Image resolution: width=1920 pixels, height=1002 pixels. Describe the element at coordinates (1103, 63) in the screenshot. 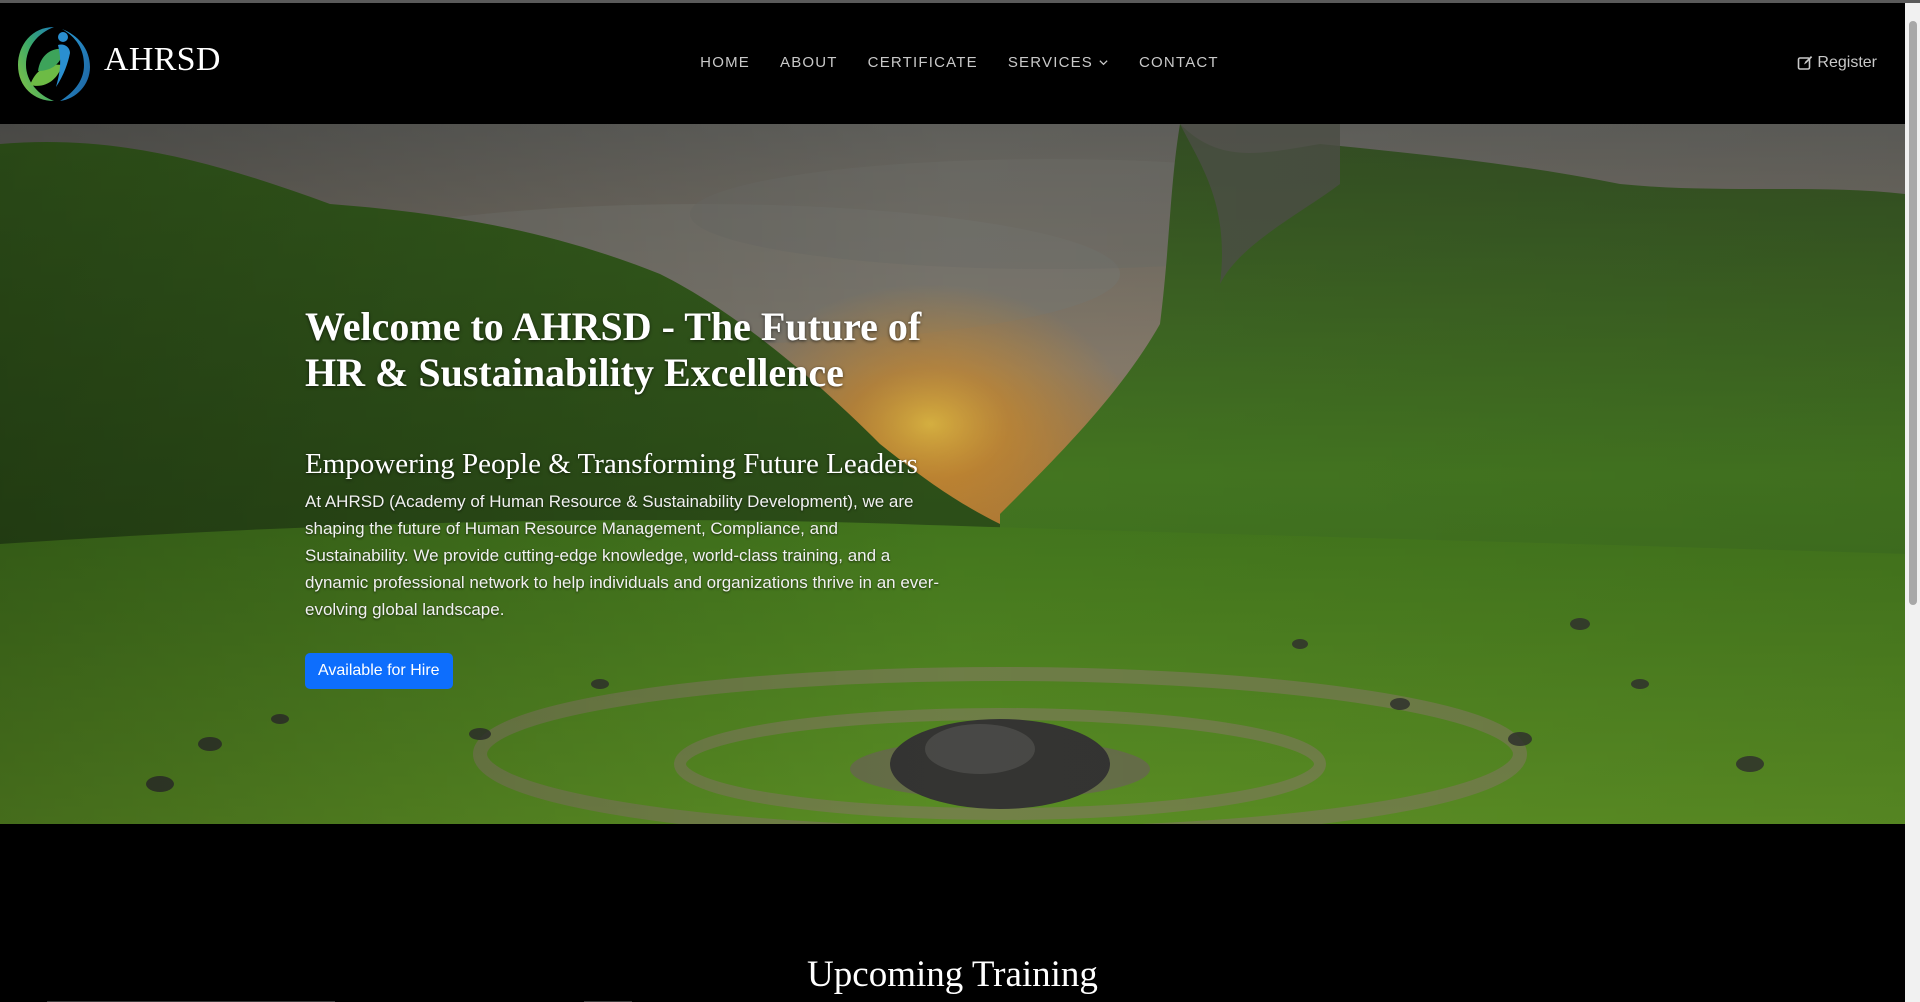

I see `chevron-down-icon` at that location.